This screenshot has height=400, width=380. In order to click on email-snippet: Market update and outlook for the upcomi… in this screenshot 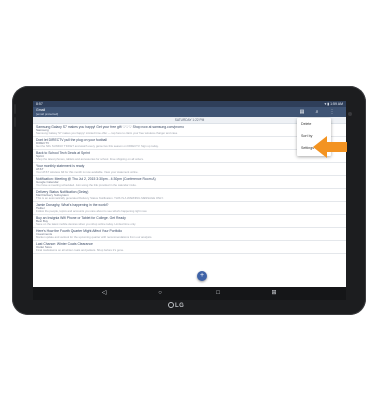, I will do `click(94, 237)`.